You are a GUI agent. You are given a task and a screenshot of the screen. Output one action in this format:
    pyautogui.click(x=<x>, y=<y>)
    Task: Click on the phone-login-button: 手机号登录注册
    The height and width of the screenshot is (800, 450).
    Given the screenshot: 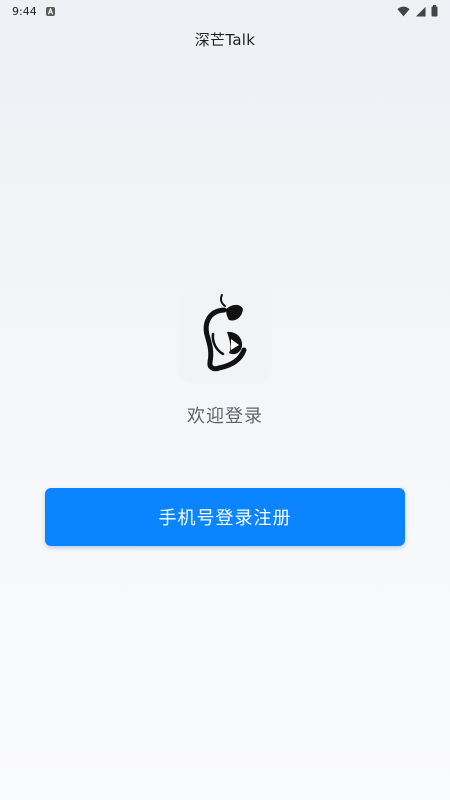 What is the action you would take?
    pyautogui.click(x=225, y=517)
    